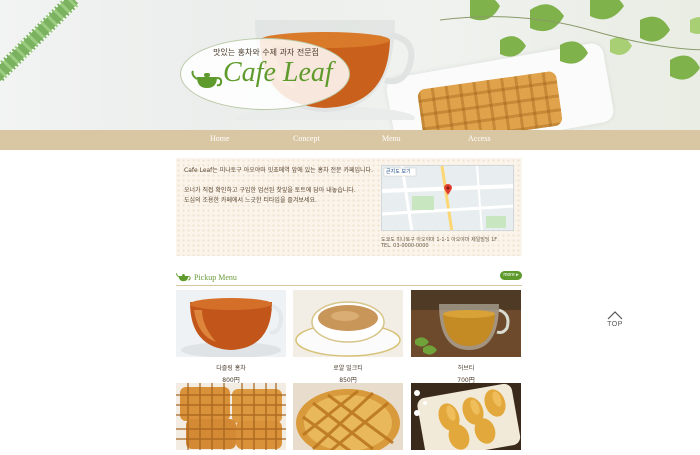  What do you see at coordinates (349, 278) in the screenshot?
I see `pickup-header: Pickup Menu more ▸` at bounding box center [349, 278].